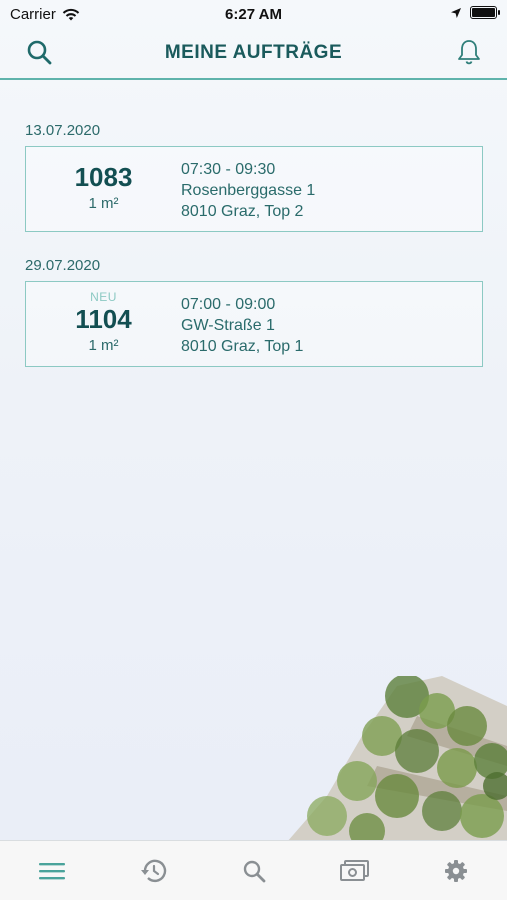 The height and width of the screenshot is (900, 507). I want to click on status-time: 6:27 AM, so click(253, 14).